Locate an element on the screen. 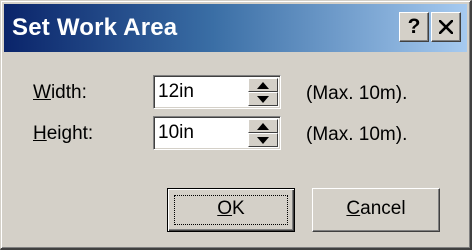  height-spin-up-button is located at coordinates (263, 126).